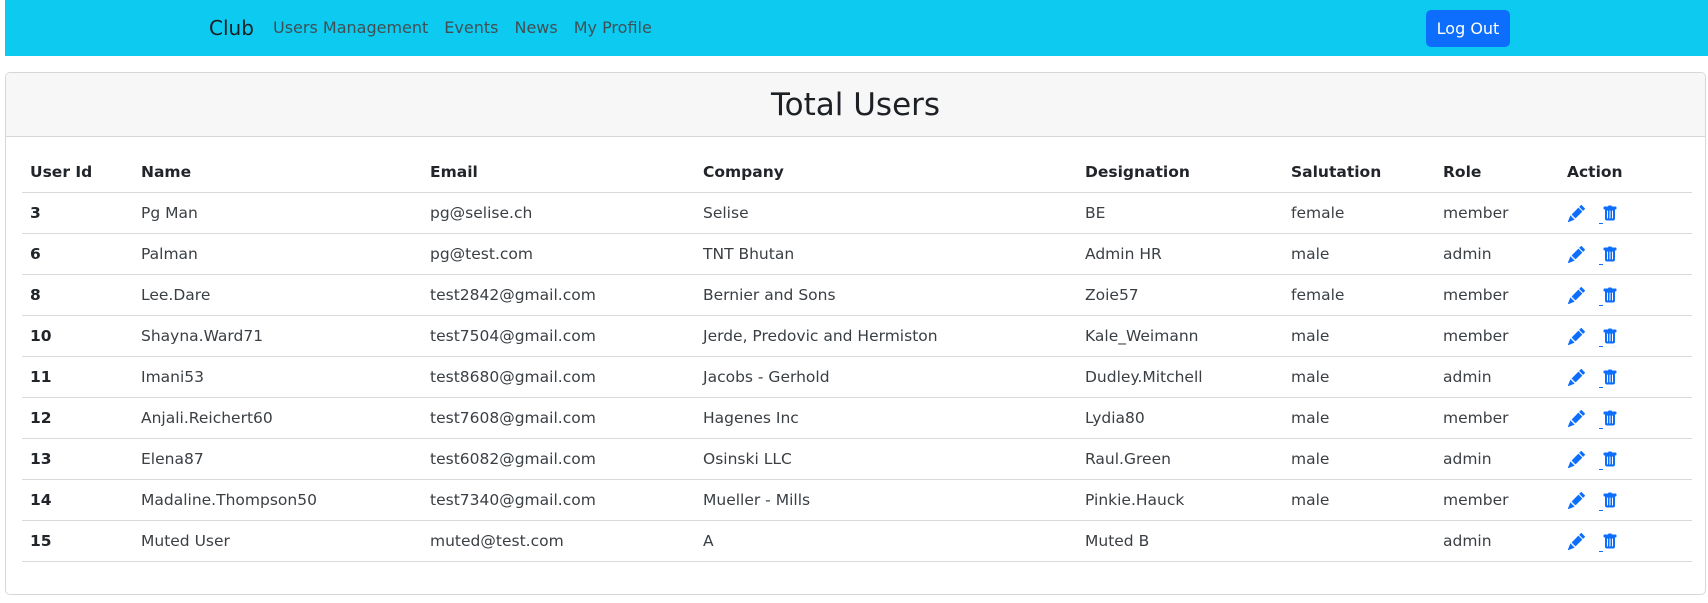 The image size is (1708, 603). I want to click on nav-link-my-profile: My Profile, so click(613, 28).